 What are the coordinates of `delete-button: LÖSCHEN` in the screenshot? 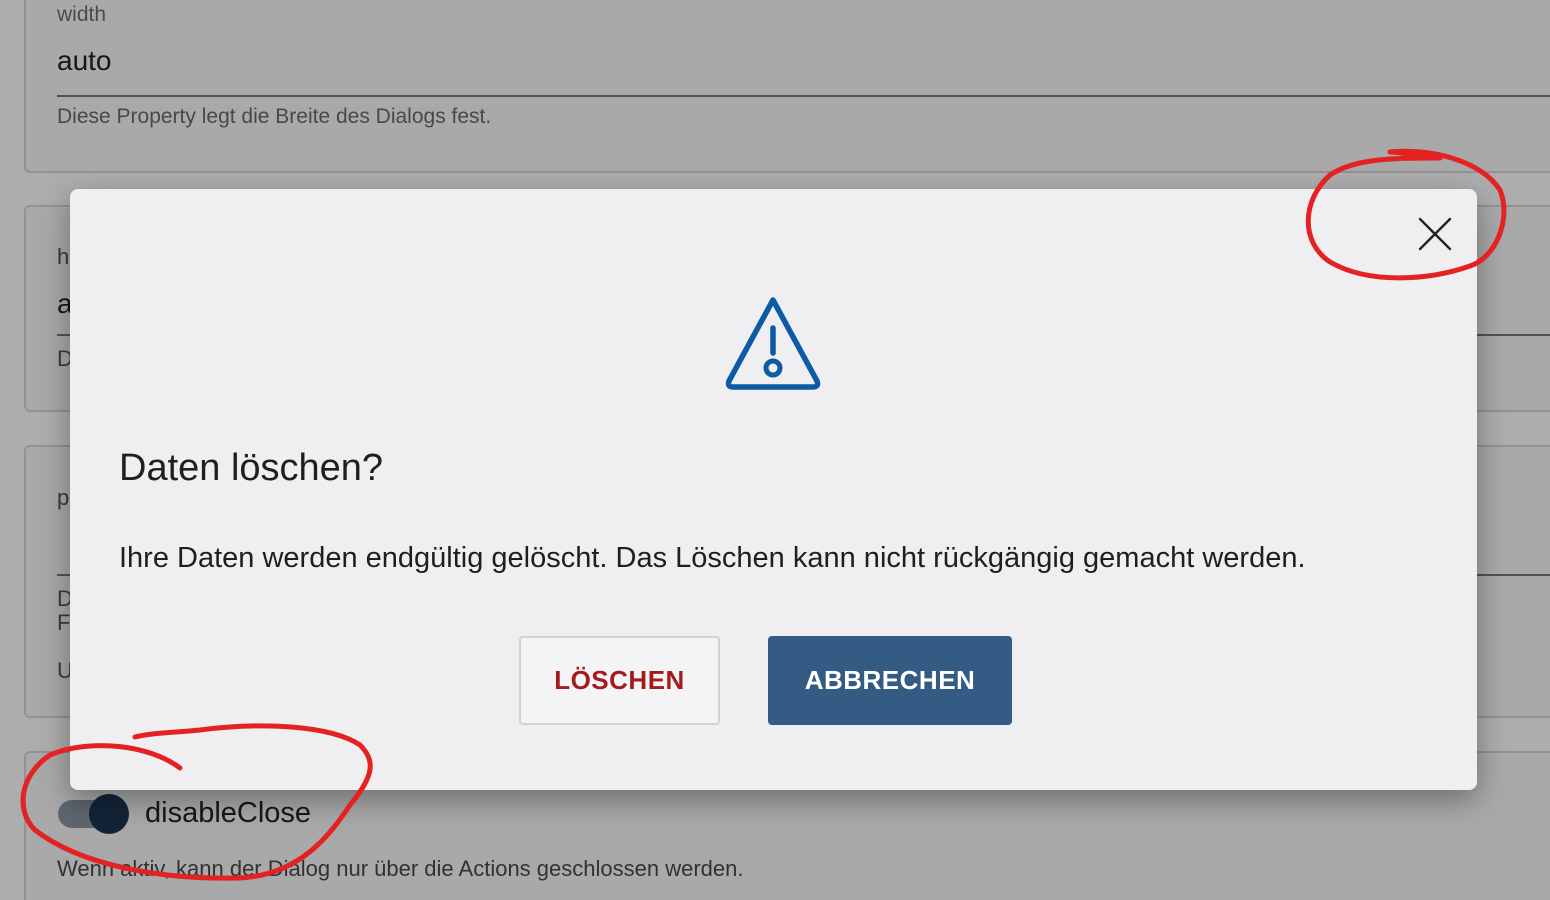 It's located at (619, 680).